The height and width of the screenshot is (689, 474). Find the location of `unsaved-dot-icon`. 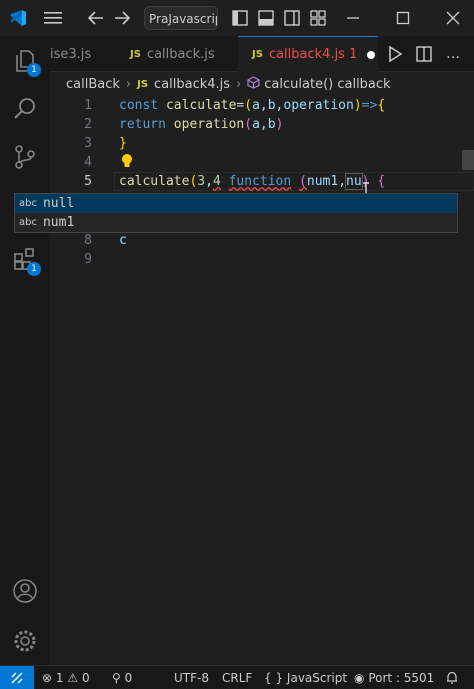

unsaved-dot-icon is located at coordinates (371, 54).